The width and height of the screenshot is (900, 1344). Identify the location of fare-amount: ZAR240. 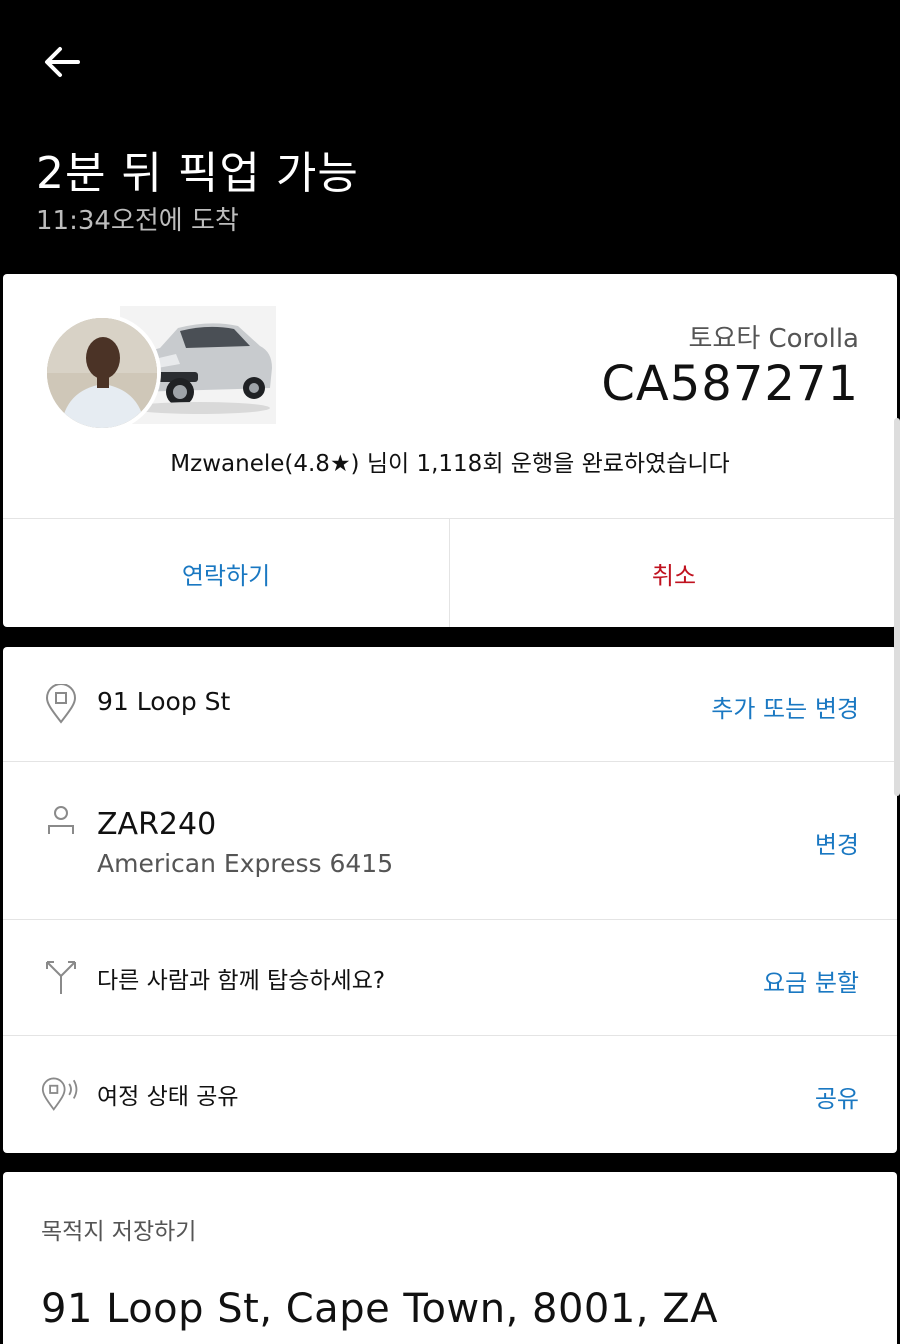
(157, 824).